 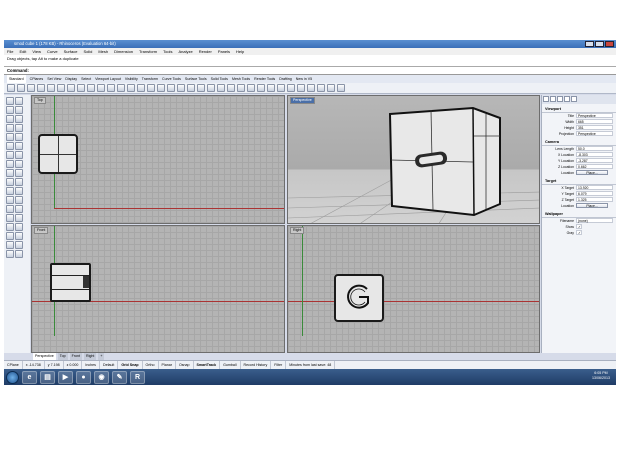 I want to click on point-icon, so click(x=19, y=101).